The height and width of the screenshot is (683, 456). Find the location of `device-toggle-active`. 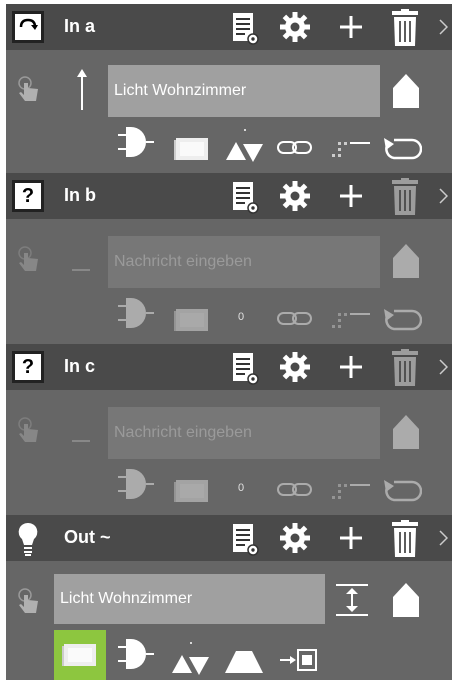

device-toggle-active is located at coordinates (80, 655).